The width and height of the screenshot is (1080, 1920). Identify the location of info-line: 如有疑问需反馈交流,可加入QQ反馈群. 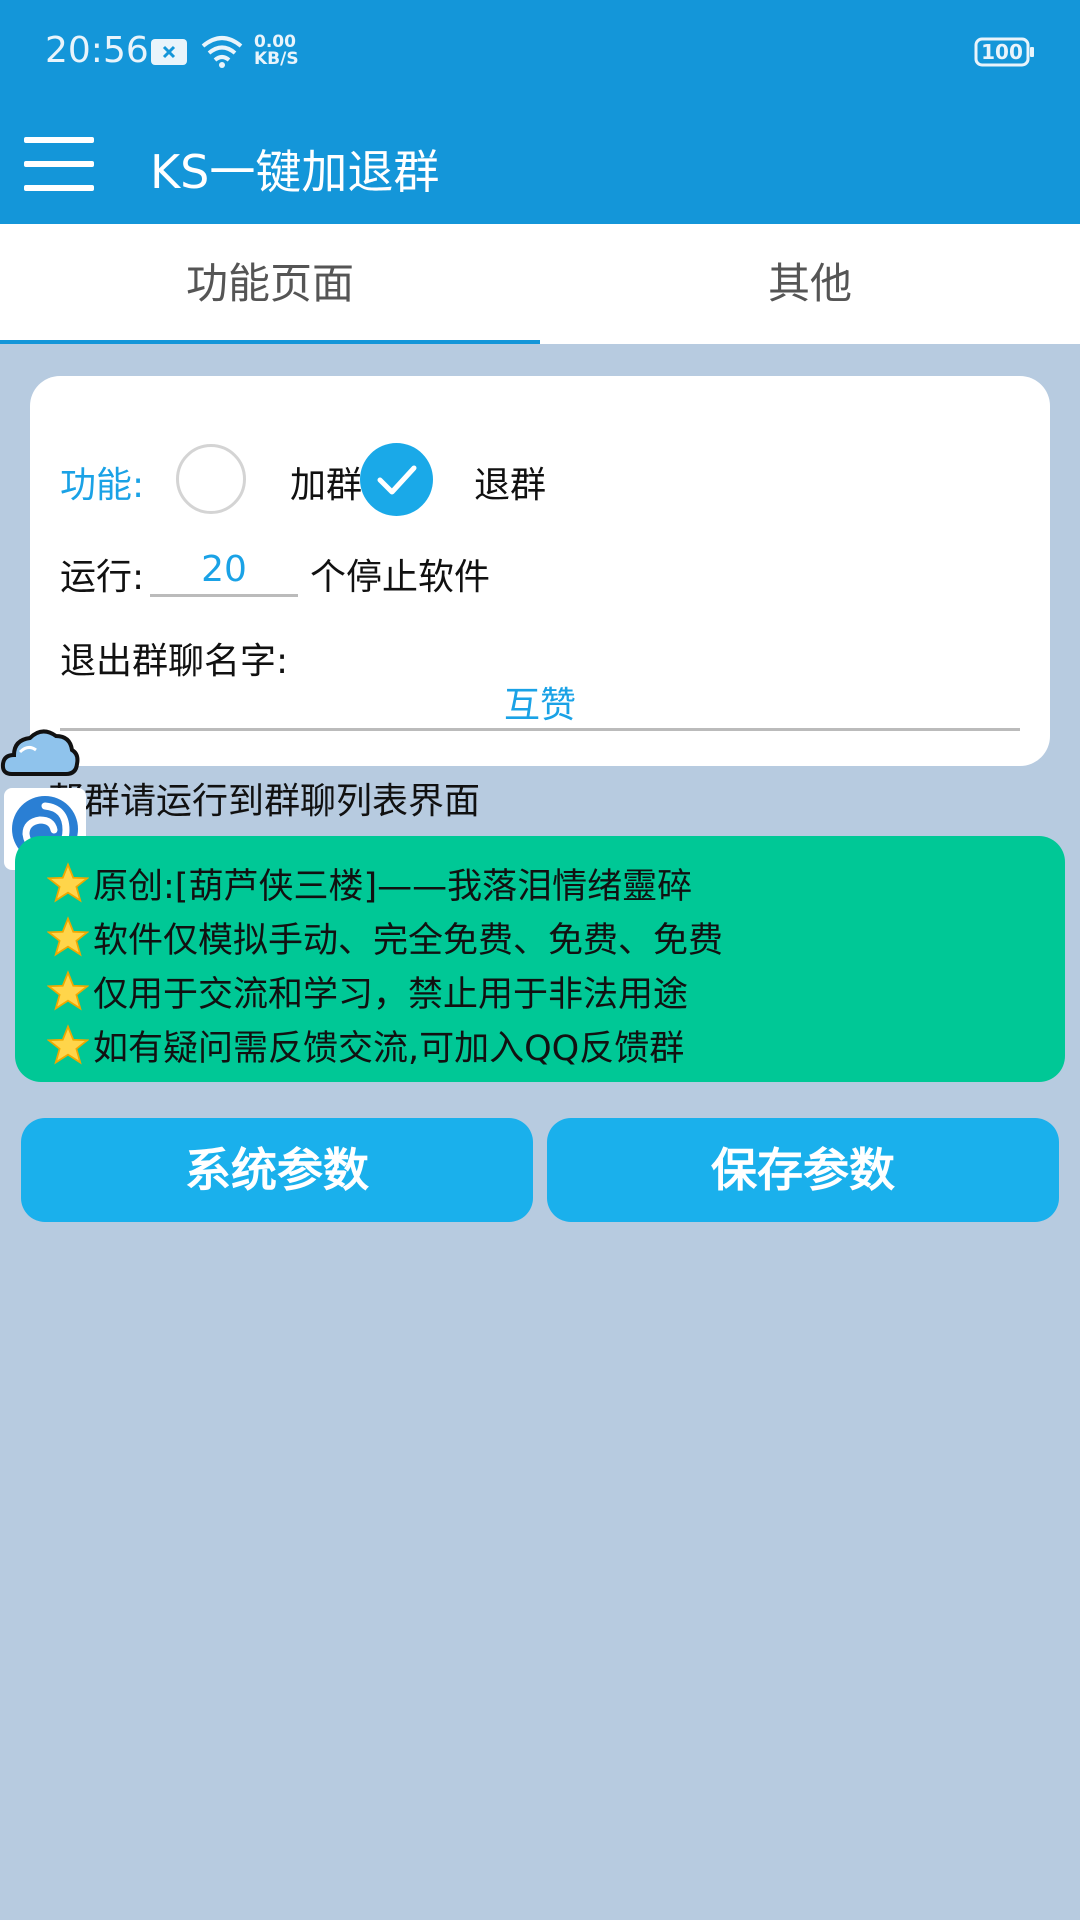
(365, 1045).